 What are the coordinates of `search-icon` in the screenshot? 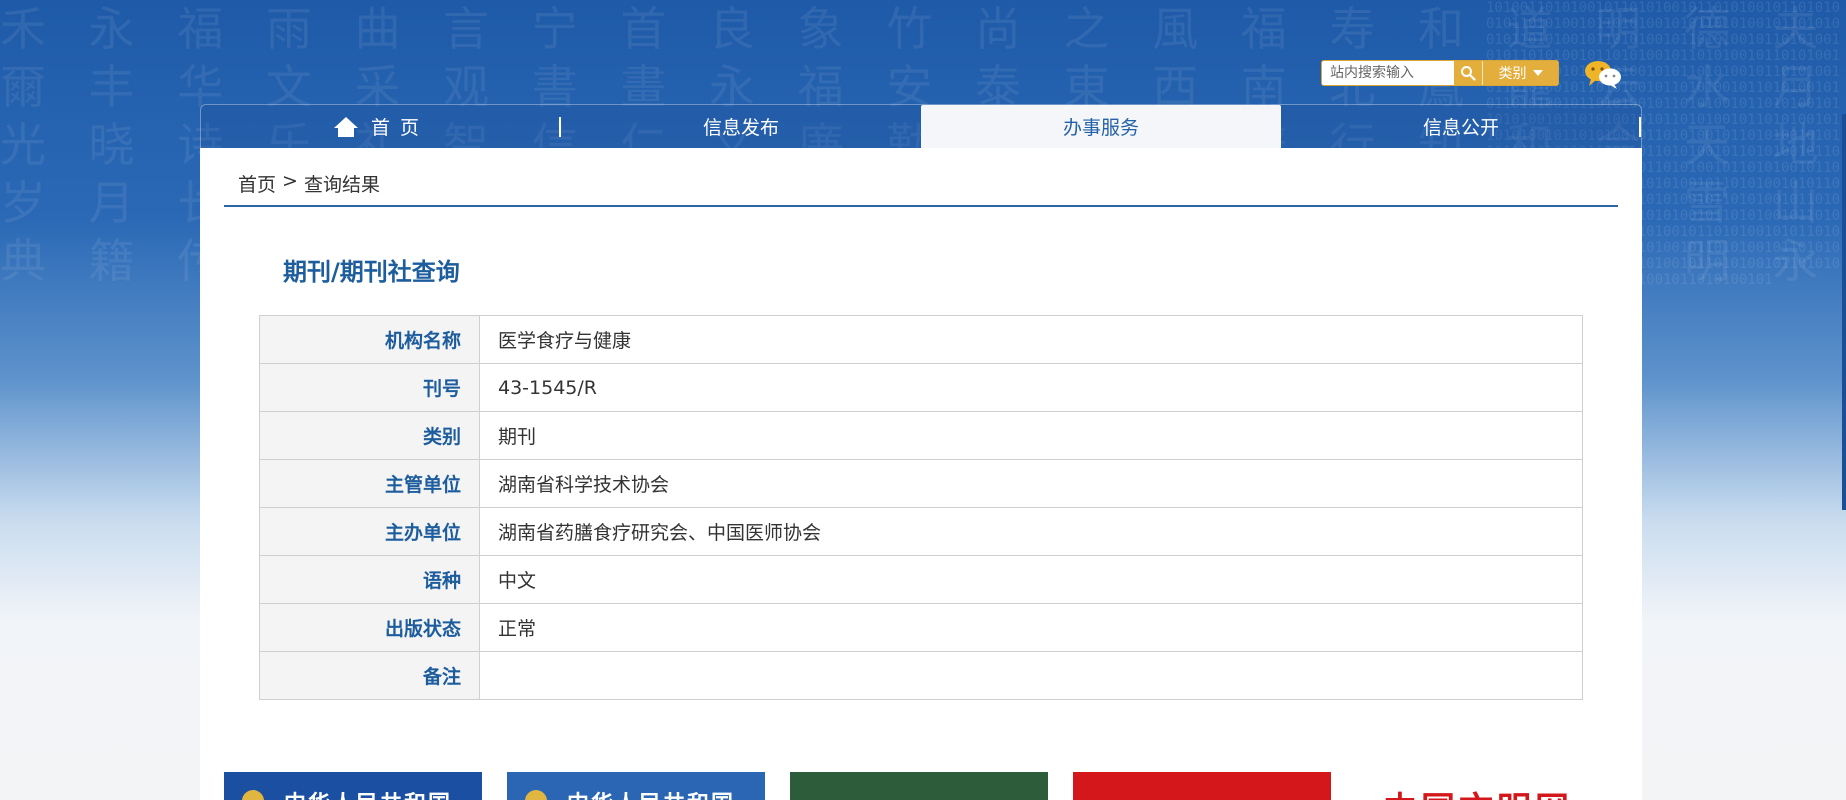 It's located at (1468, 73).